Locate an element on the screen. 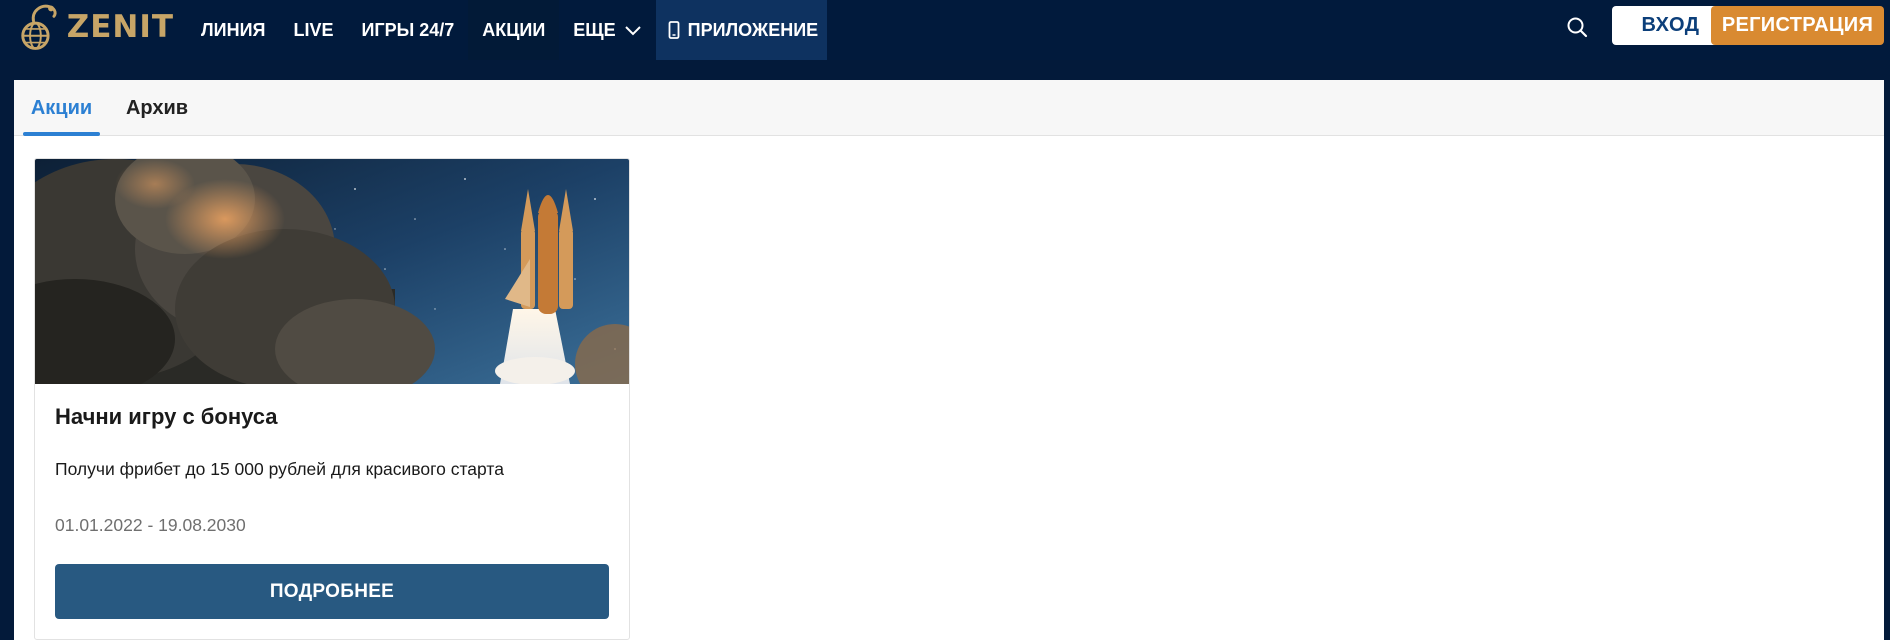 The height and width of the screenshot is (640, 1890). nav-item-label: АКЦИИ is located at coordinates (514, 29).